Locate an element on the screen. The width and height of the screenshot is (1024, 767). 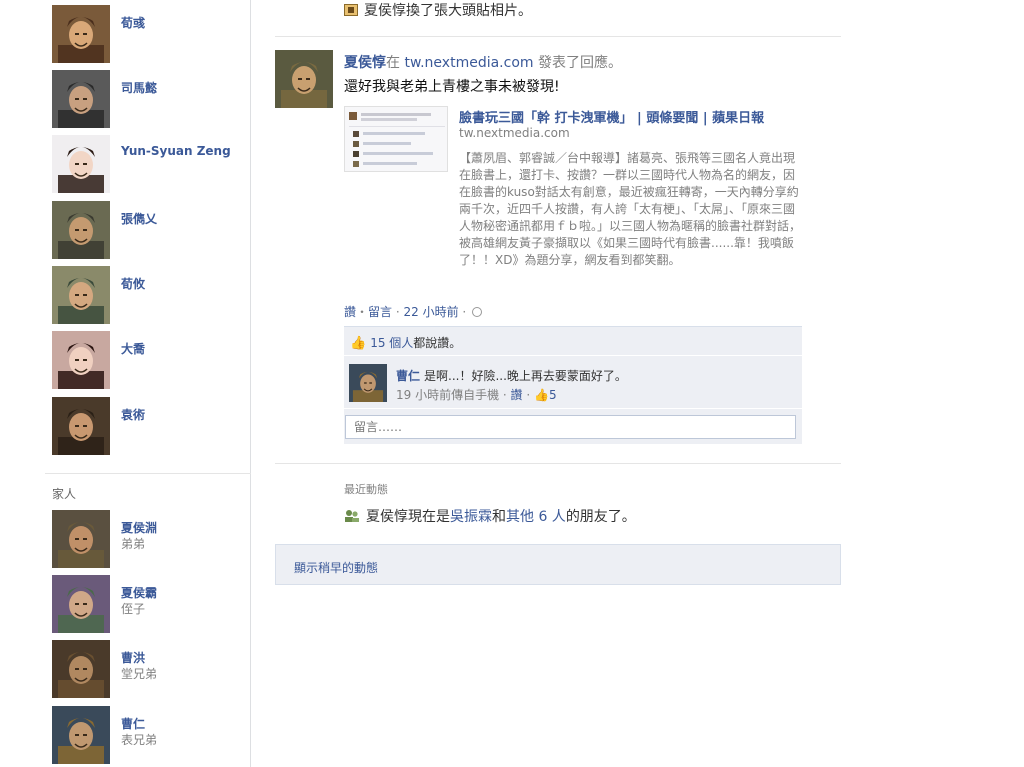
friend-link: 吳振霖 is located at coordinates (471, 517).